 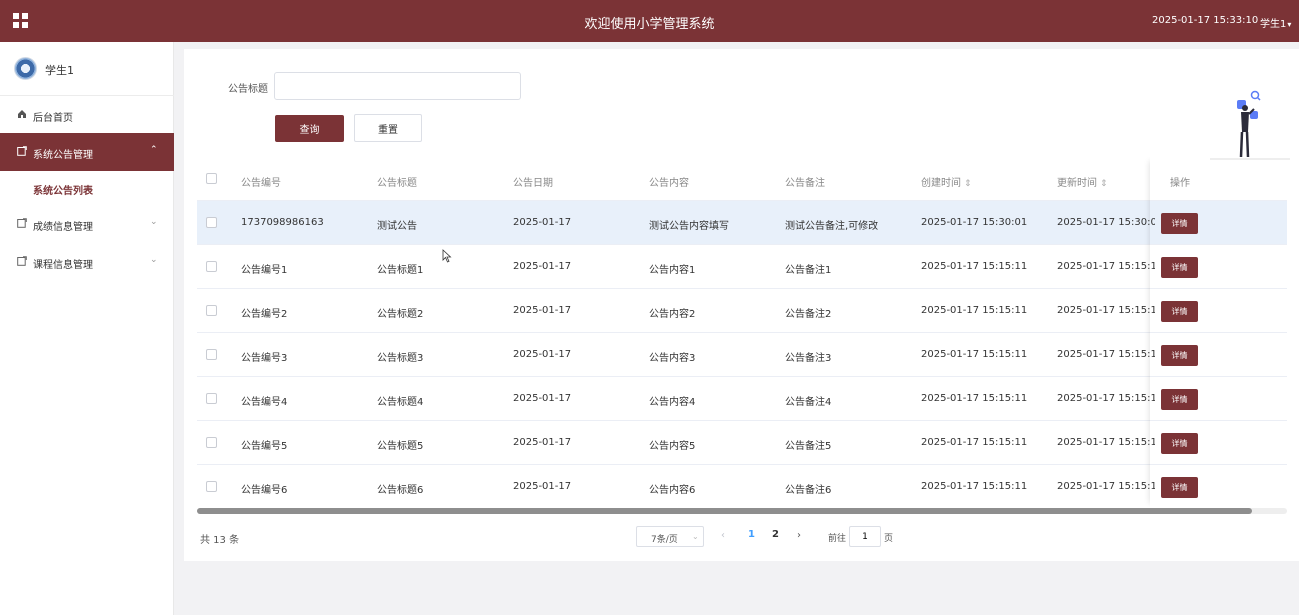 What do you see at coordinates (672, 490) in the screenshot?
I see `table-cell: 公告内容6` at bounding box center [672, 490].